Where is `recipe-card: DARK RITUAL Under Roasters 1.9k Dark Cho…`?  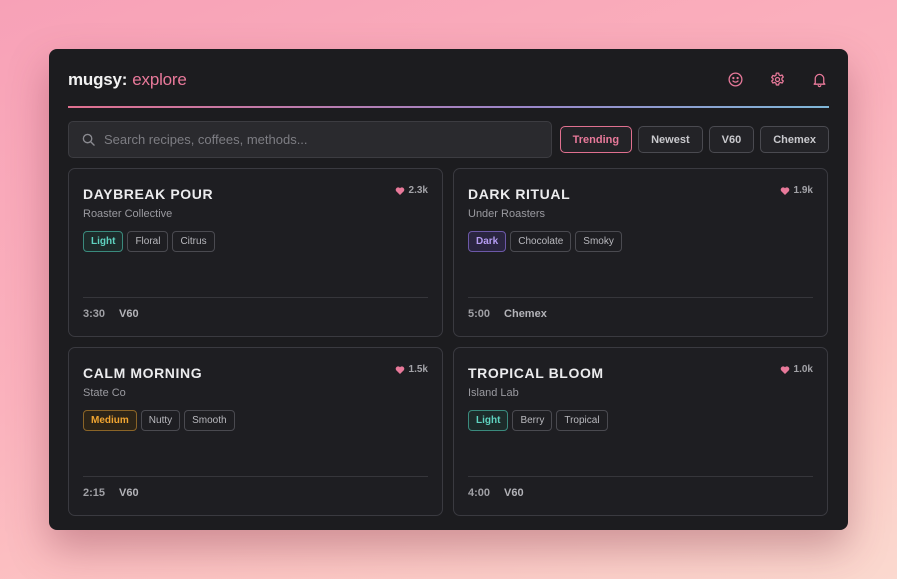 recipe-card: DARK RITUAL Under Roasters 1.9k Dark Cho… is located at coordinates (640, 252).